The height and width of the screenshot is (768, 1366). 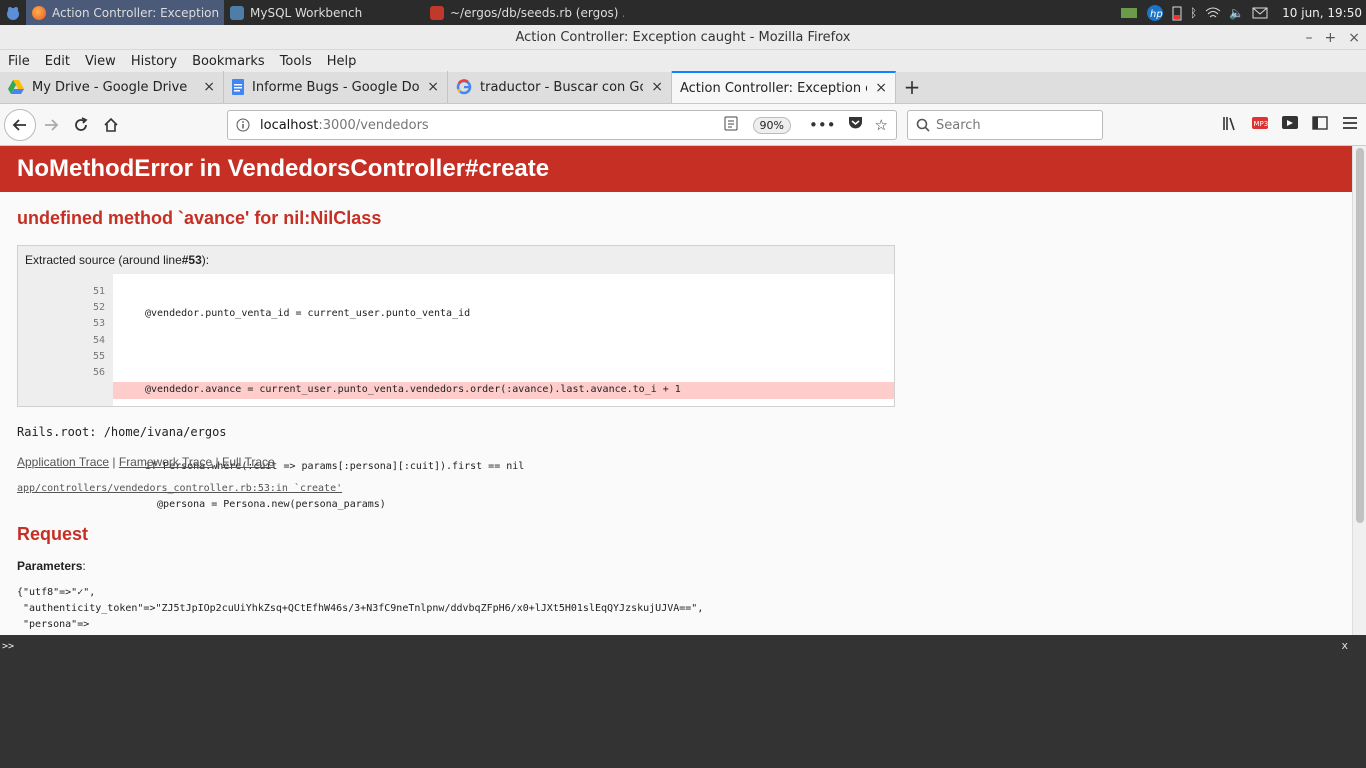 I want to click on source-heading: Extracted source (around line #53):, so click(x=456, y=260).